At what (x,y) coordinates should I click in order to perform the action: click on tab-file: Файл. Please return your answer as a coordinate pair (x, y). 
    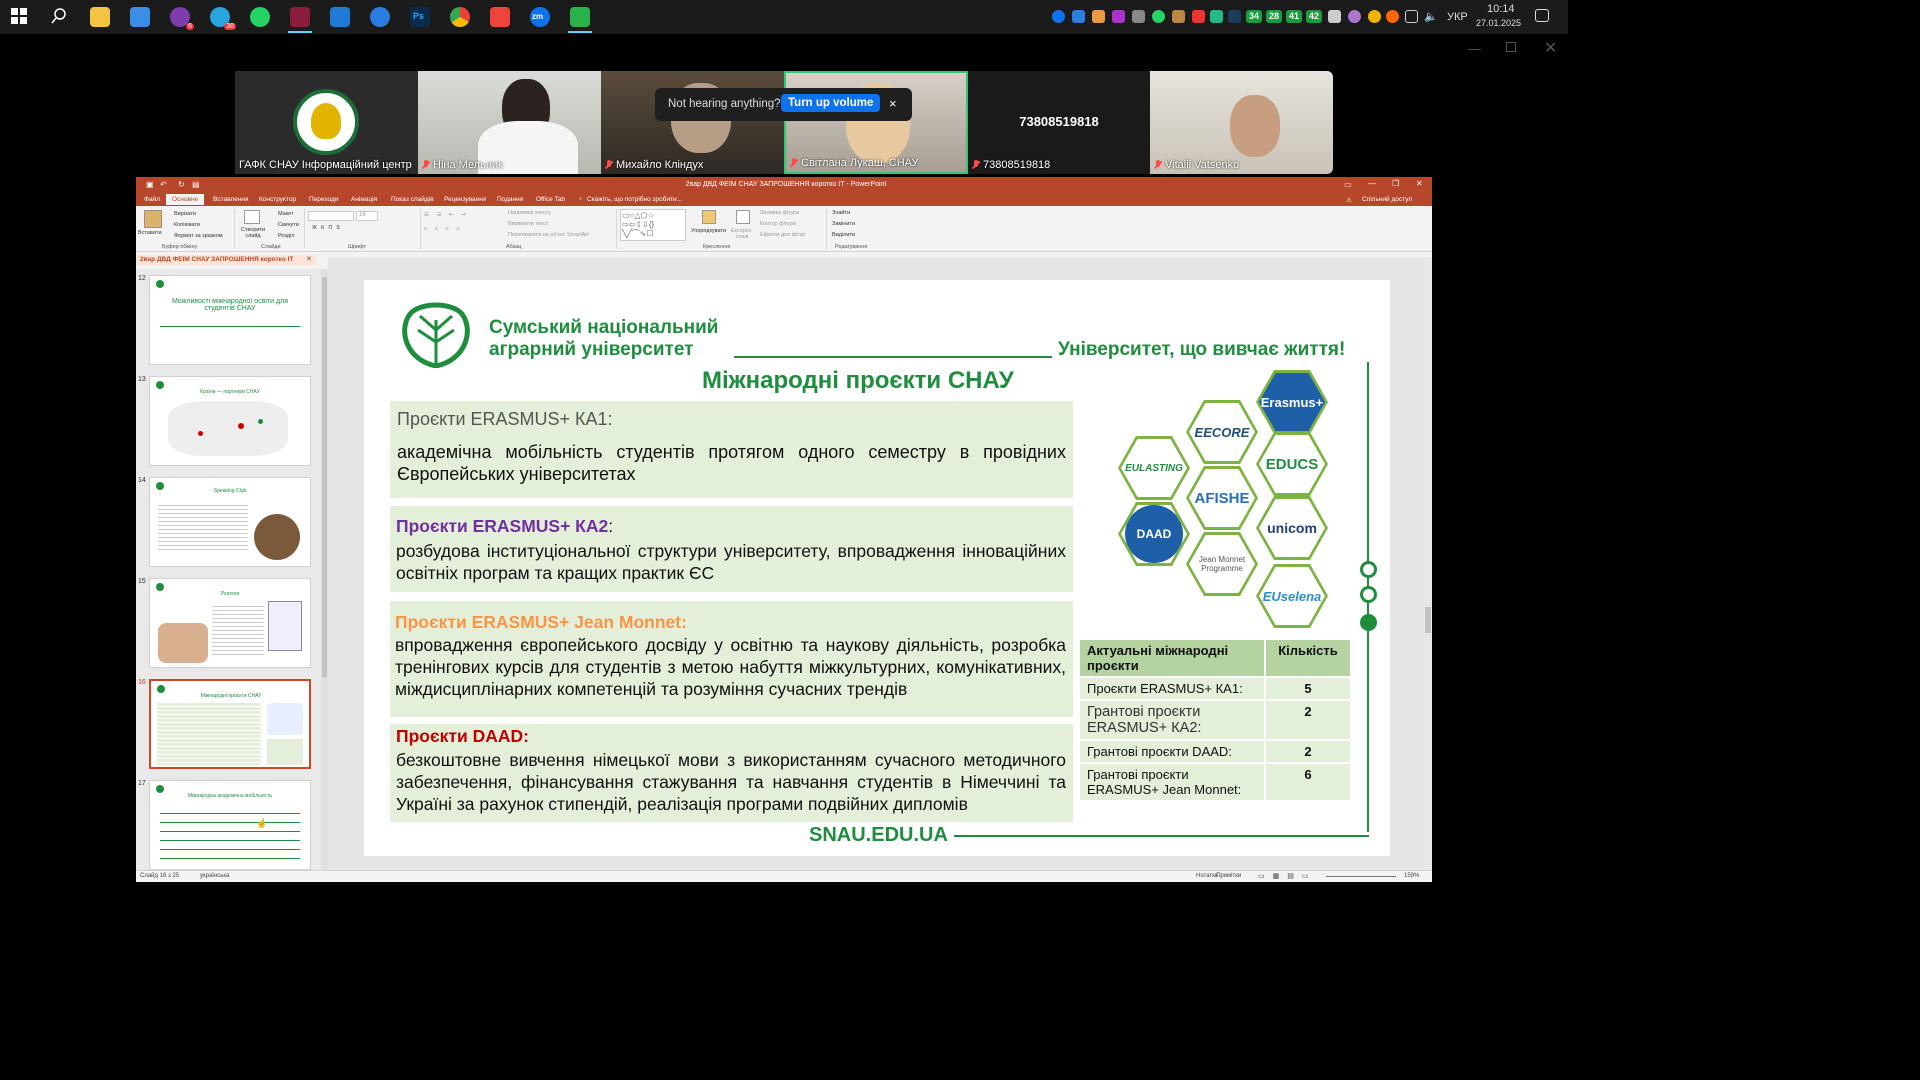
    Looking at the image, I should click on (152, 199).